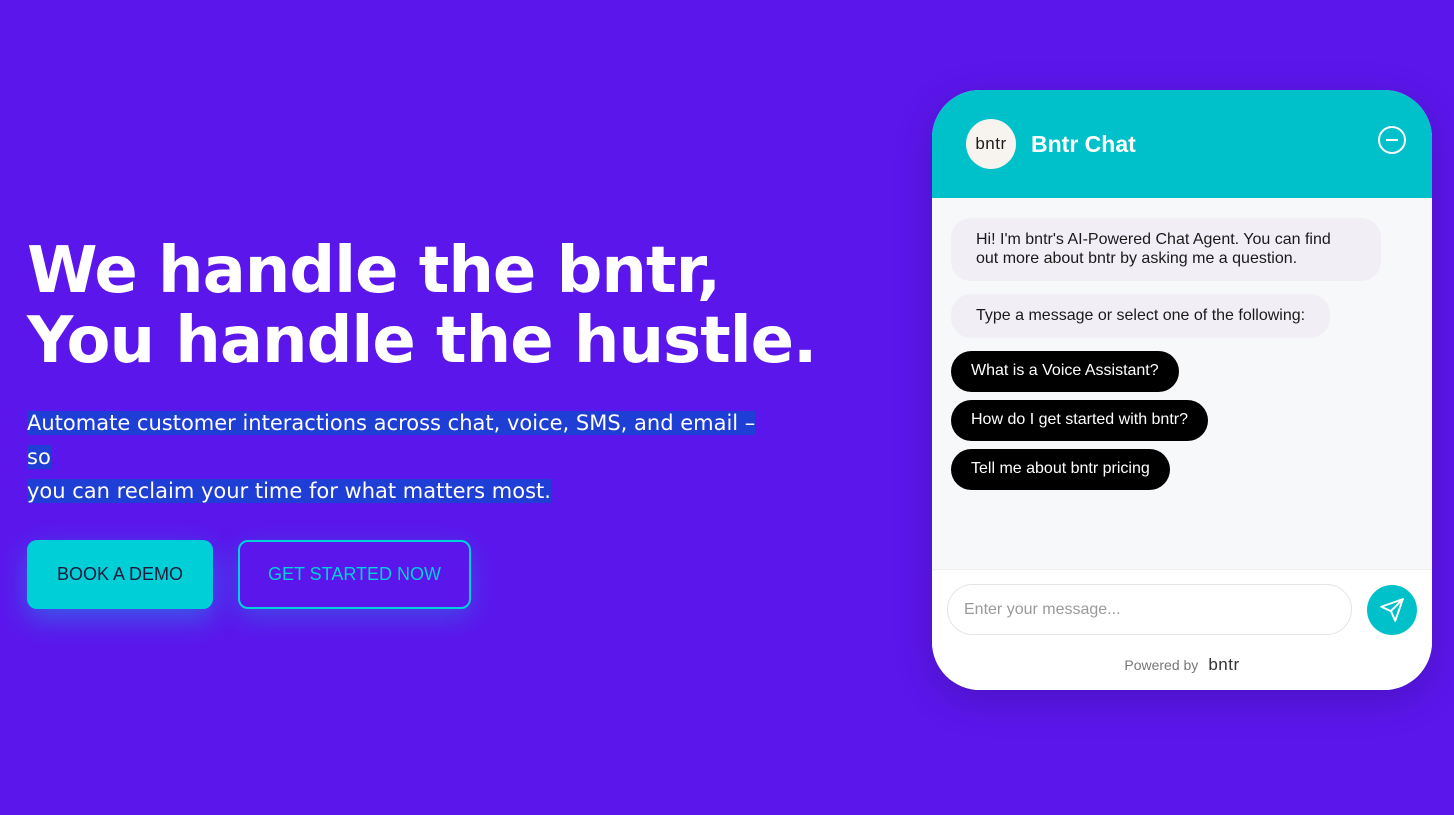 Image resolution: width=1454 pixels, height=815 pixels. Describe the element at coordinates (991, 144) in the screenshot. I see `bntr-logo: bntr` at that location.